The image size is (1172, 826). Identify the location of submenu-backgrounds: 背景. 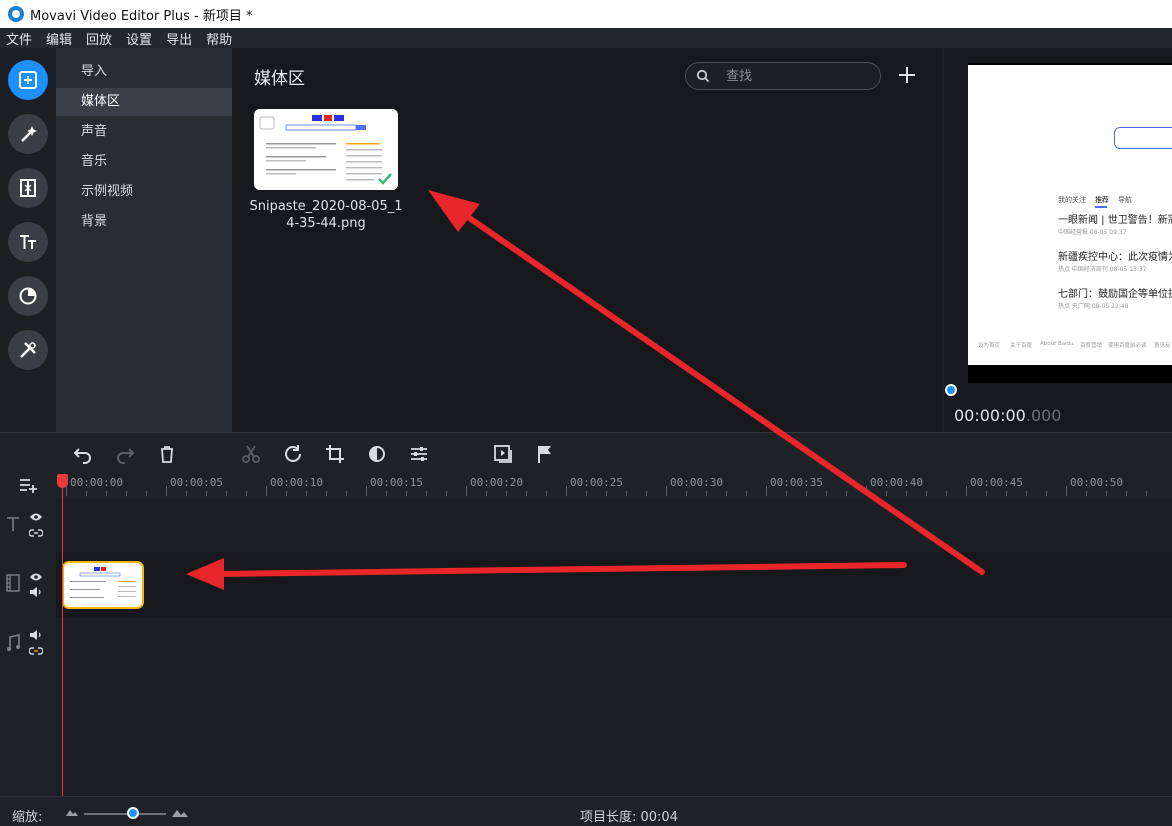
(144, 222).